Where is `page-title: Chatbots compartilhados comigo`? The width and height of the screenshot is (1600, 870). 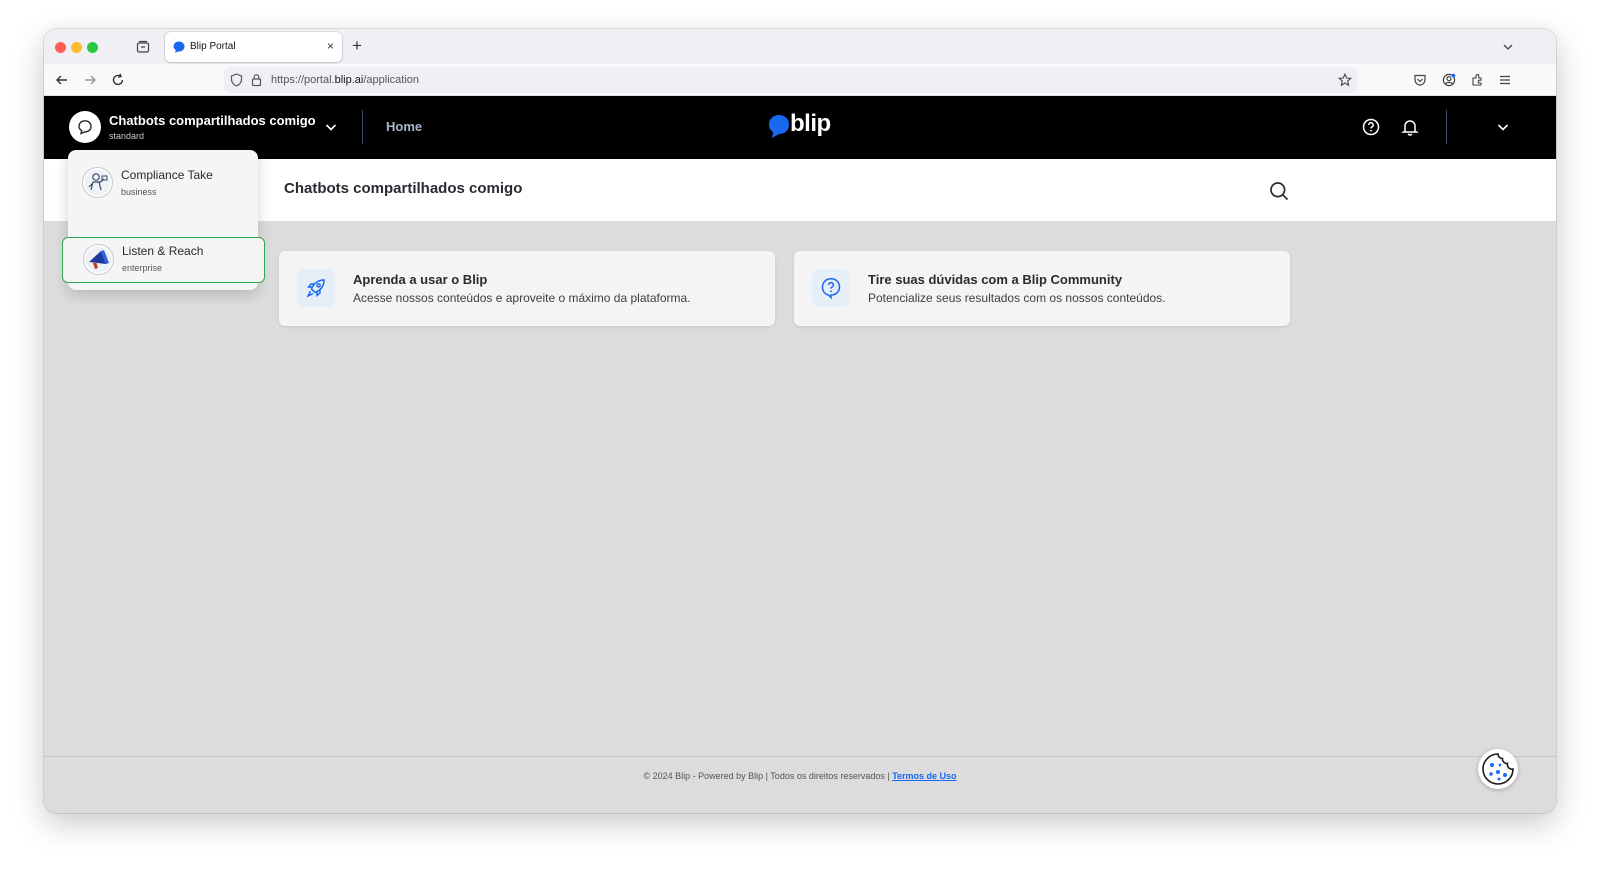 page-title: Chatbots compartilhados comigo is located at coordinates (403, 188).